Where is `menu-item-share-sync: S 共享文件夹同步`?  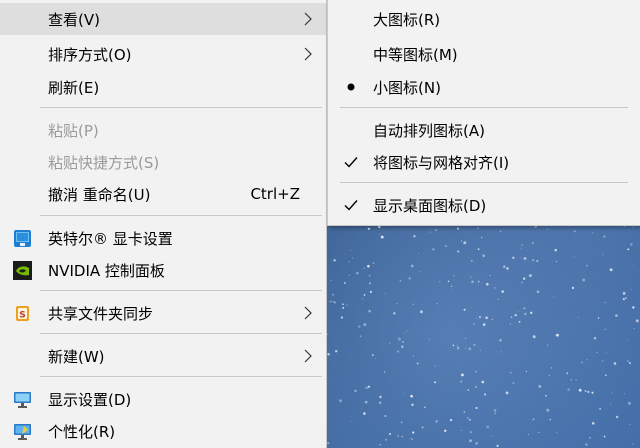
menu-item-share-sync: S 共享文件夹同步 is located at coordinates (163, 313).